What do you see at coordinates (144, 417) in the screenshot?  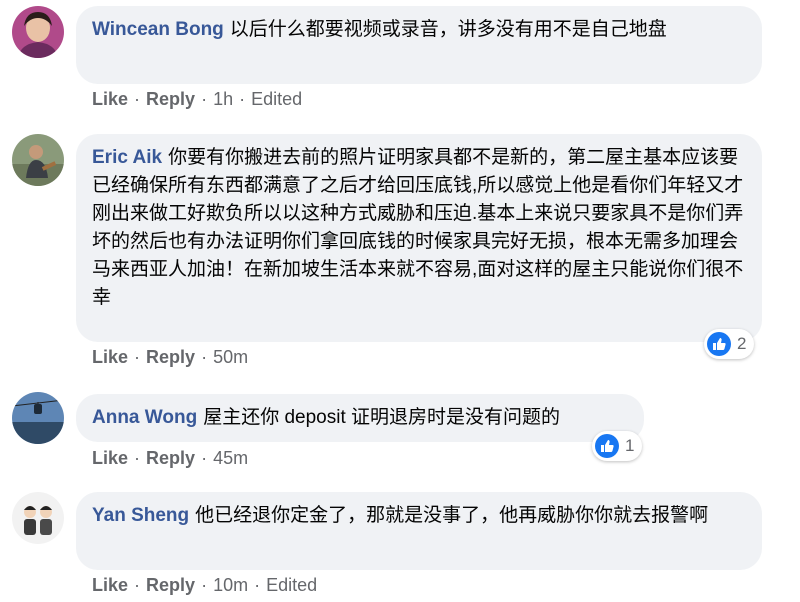 I see `author-name: Anna Wong` at bounding box center [144, 417].